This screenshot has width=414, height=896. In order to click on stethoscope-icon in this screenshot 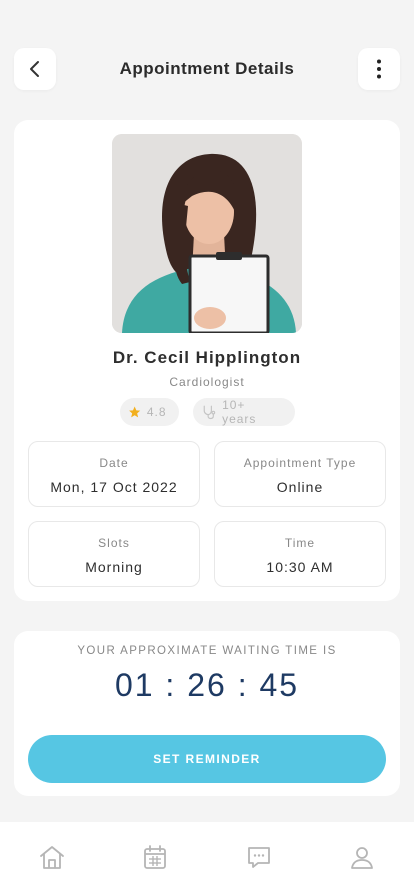, I will do `click(209, 412)`.